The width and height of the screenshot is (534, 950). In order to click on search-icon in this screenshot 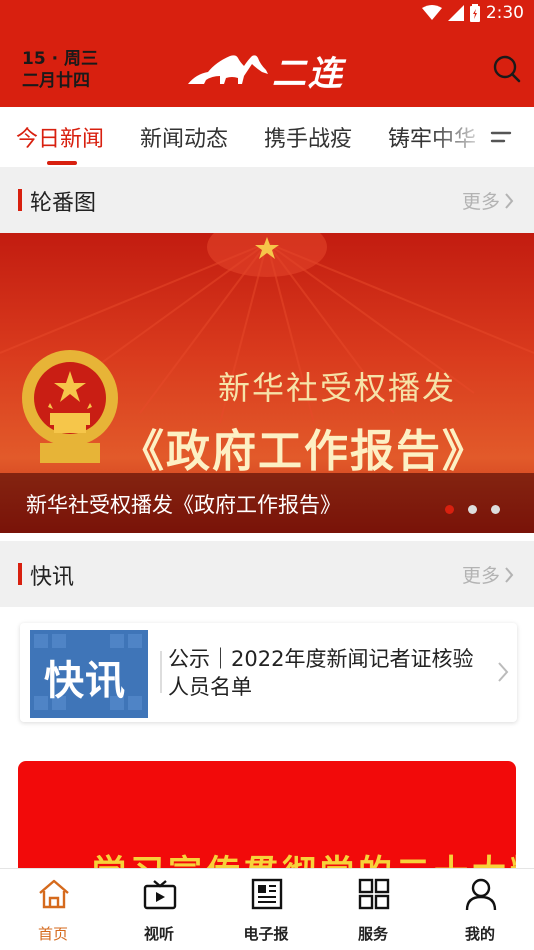, I will do `click(507, 69)`.